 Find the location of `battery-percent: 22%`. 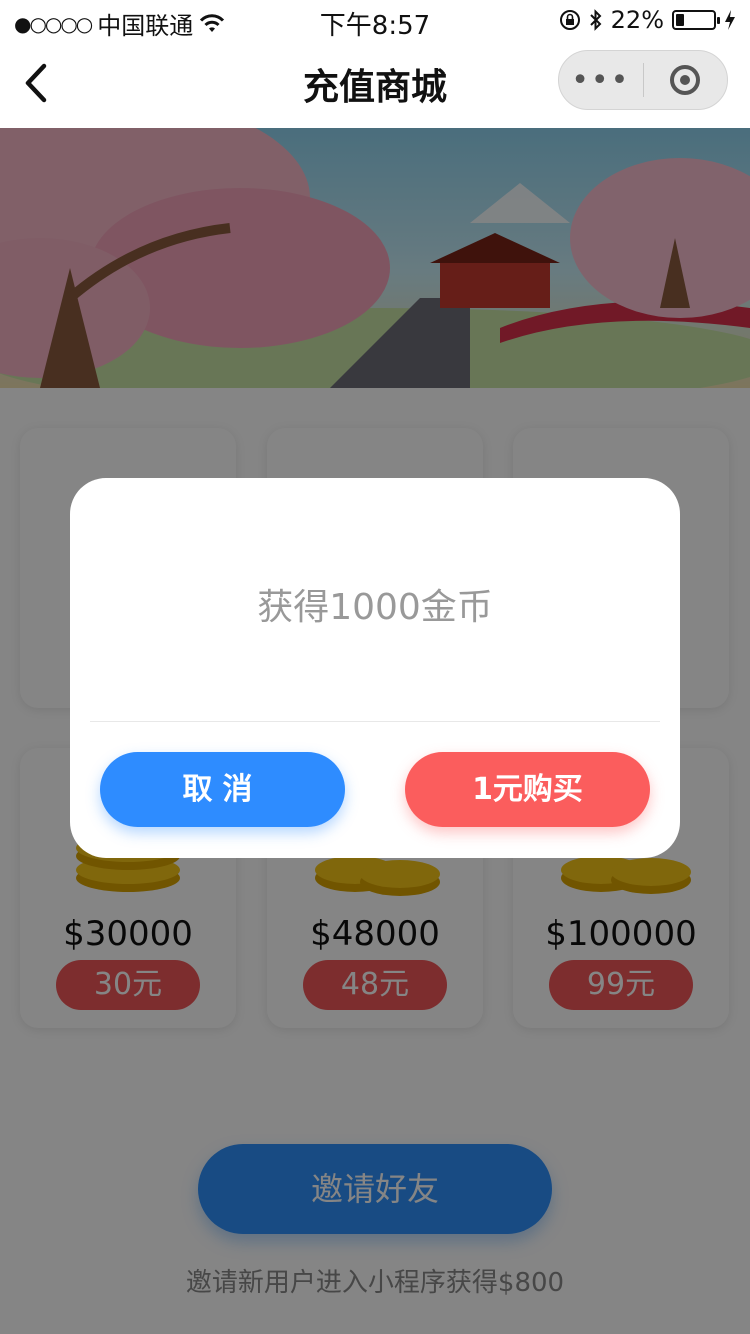

battery-percent: 22% is located at coordinates (637, 20).